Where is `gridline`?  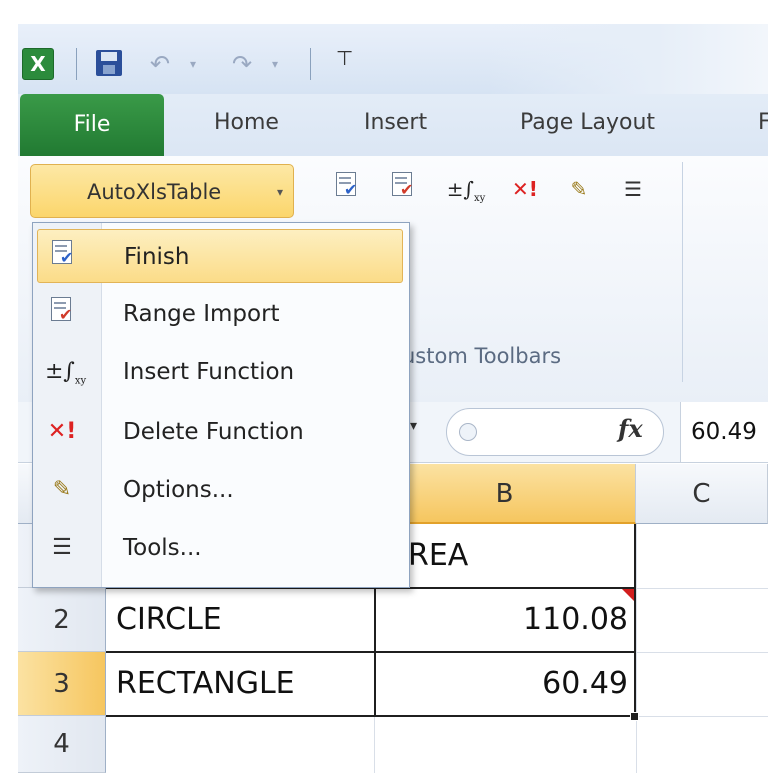 gridline is located at coordinates (636, 648).